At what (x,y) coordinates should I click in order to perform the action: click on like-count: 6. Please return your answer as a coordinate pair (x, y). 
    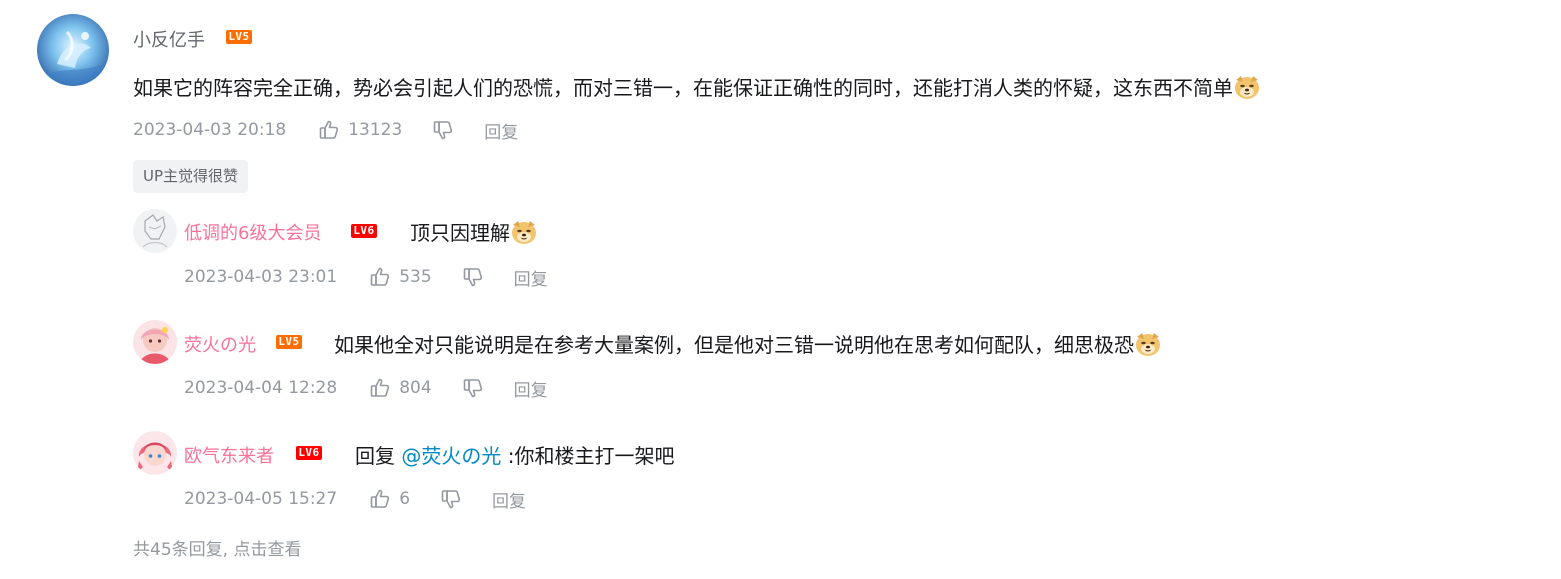
    Looking at the image, I should click on (405, 499).